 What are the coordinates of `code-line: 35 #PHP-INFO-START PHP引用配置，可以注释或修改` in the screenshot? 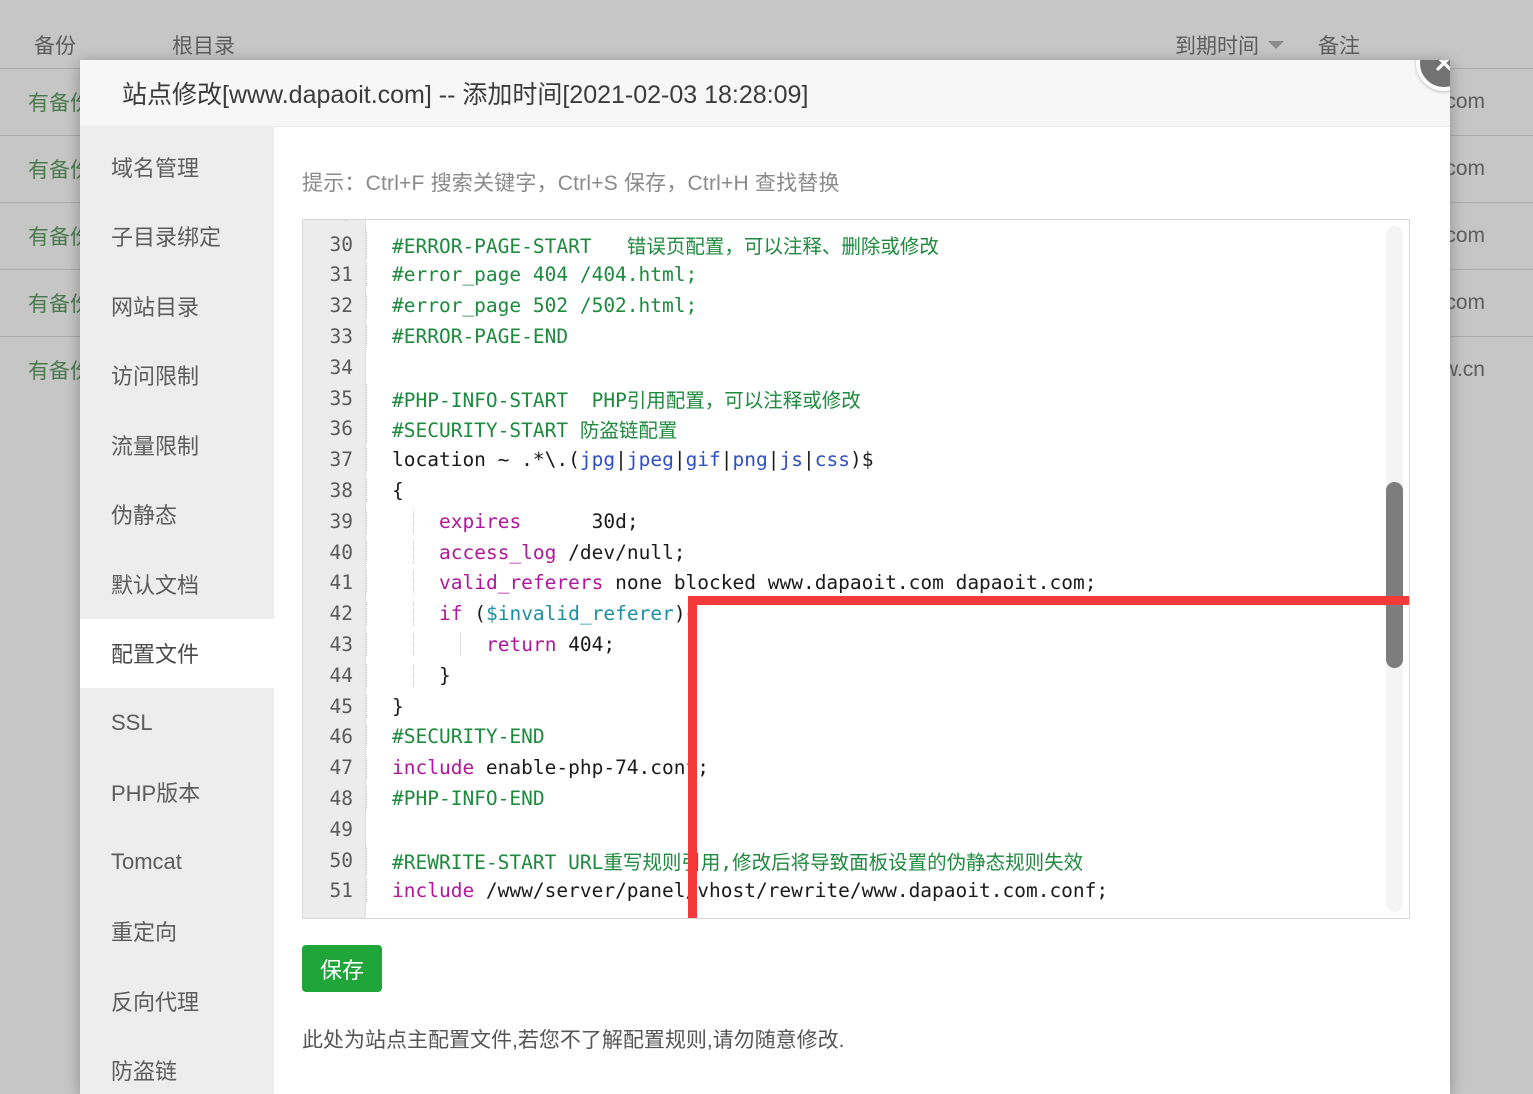 It's located at (856, 398).